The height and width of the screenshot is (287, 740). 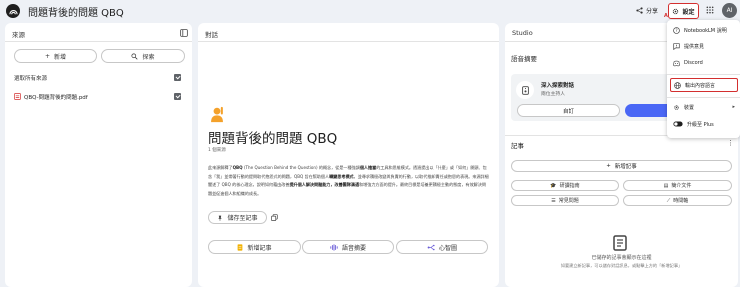 I want to click on top-bar: 問題背後的問題 QBQ 分享 設定 AI, so click(x=370, y=11).